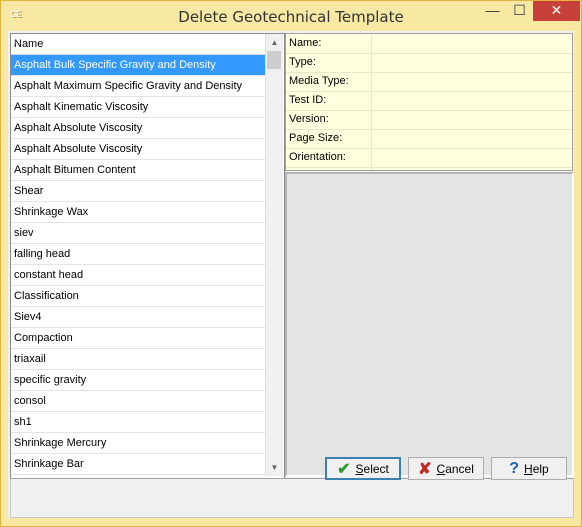  What do you see at coordinates (138, 170) in the screenshot?
I see `list-item: Asphalt Bitumen Content` at bounding box center [138, 170].